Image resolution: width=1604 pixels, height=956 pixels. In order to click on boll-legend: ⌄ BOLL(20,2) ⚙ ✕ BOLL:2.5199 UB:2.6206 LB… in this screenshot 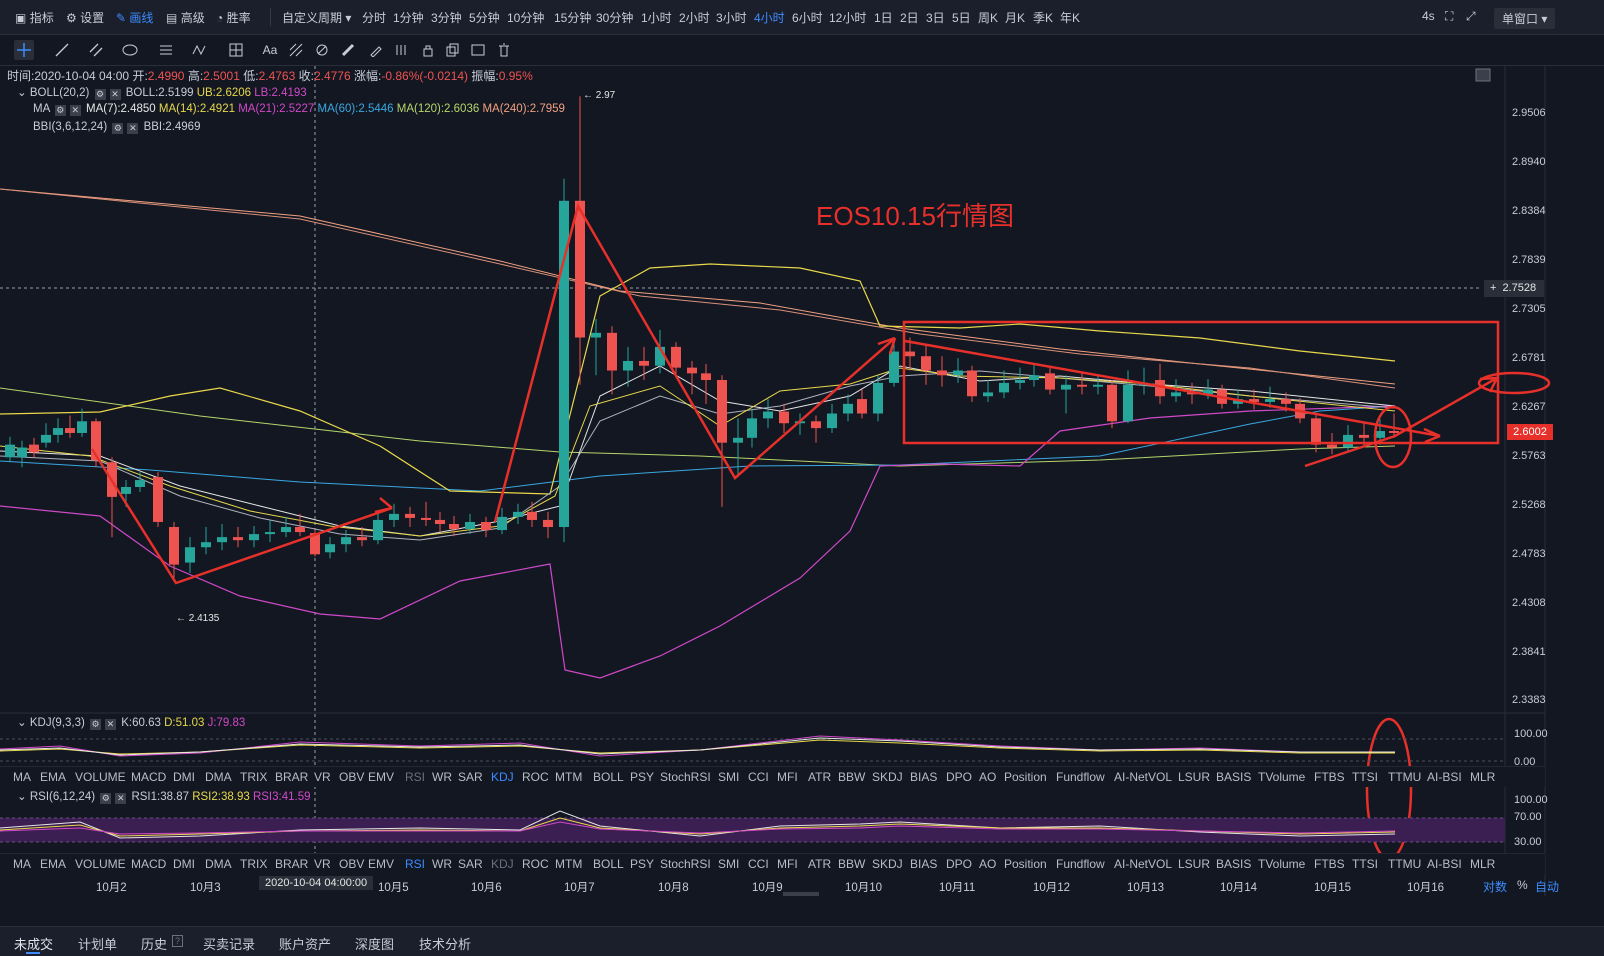, I will do `click(162, 92)`.